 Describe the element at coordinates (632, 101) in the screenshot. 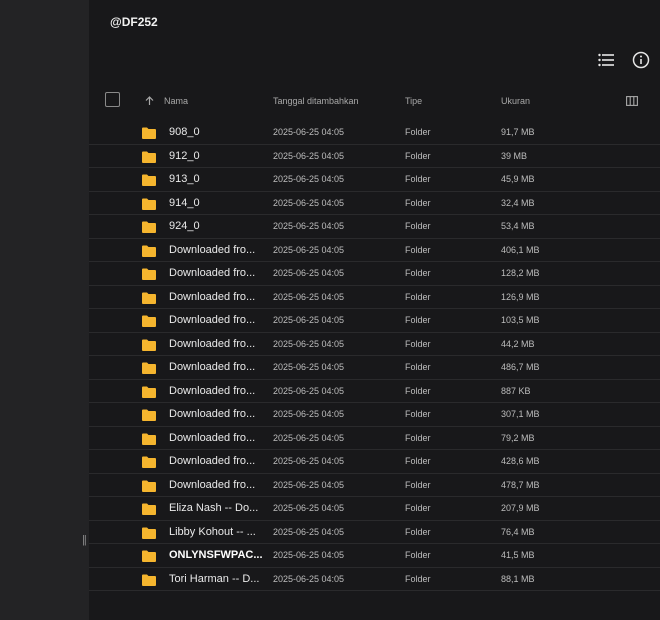

I see `columns-icon` at that location.